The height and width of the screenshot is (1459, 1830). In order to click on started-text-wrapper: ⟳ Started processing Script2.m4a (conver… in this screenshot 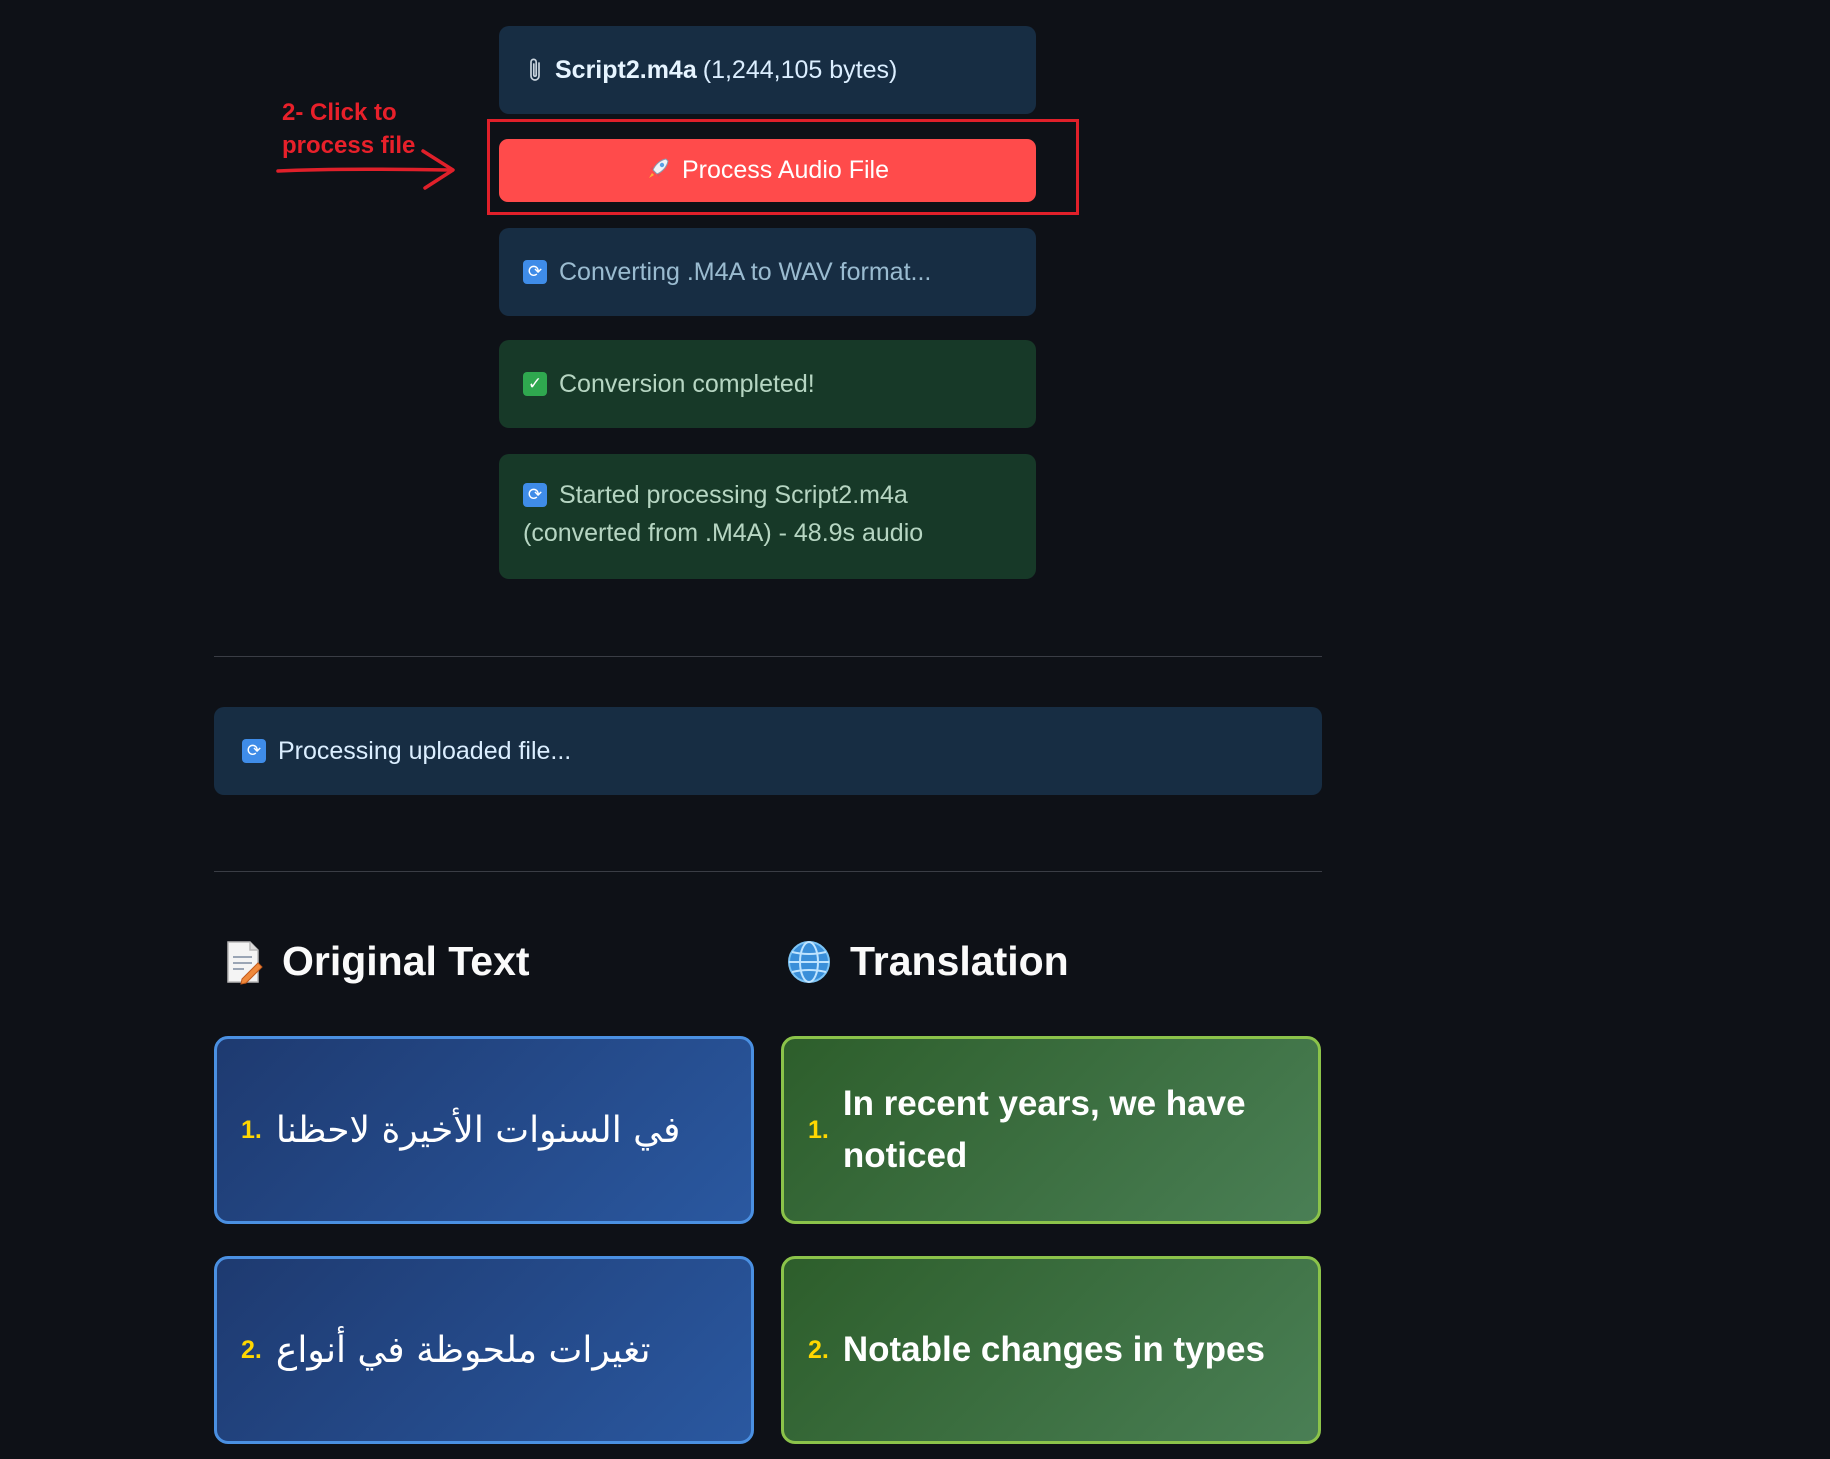, I will do `click(767, 514)`.